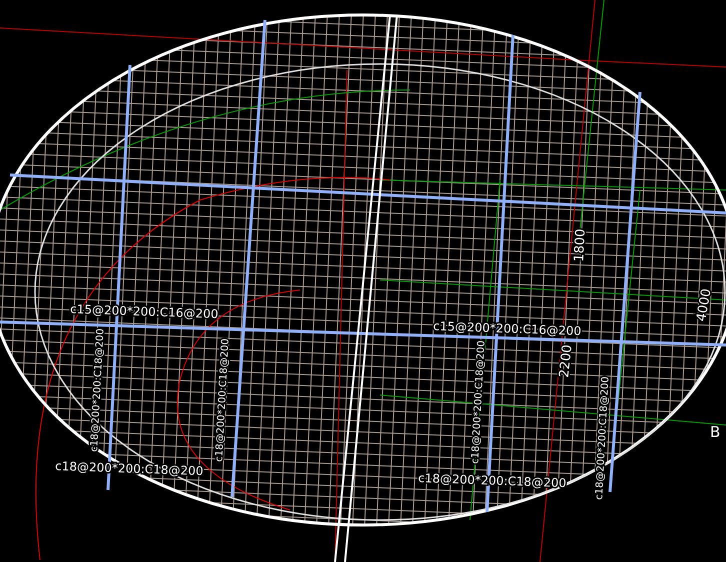 Image resolution: width=726 pixels, height=562 pixels. Describe the element at coordinates (580, 245) in the screenshot. I see `dimension-label: 1800` at that location.